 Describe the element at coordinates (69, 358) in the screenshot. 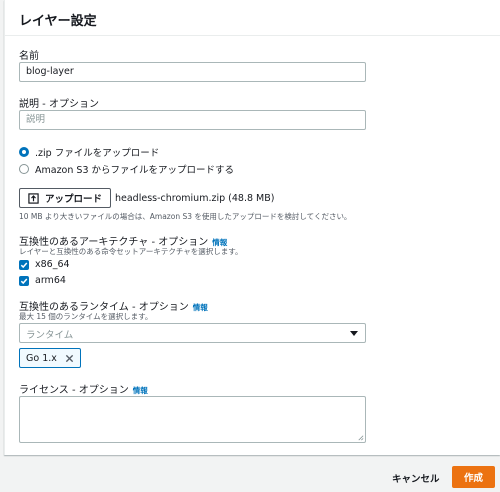

I see `close-icon` at that location.